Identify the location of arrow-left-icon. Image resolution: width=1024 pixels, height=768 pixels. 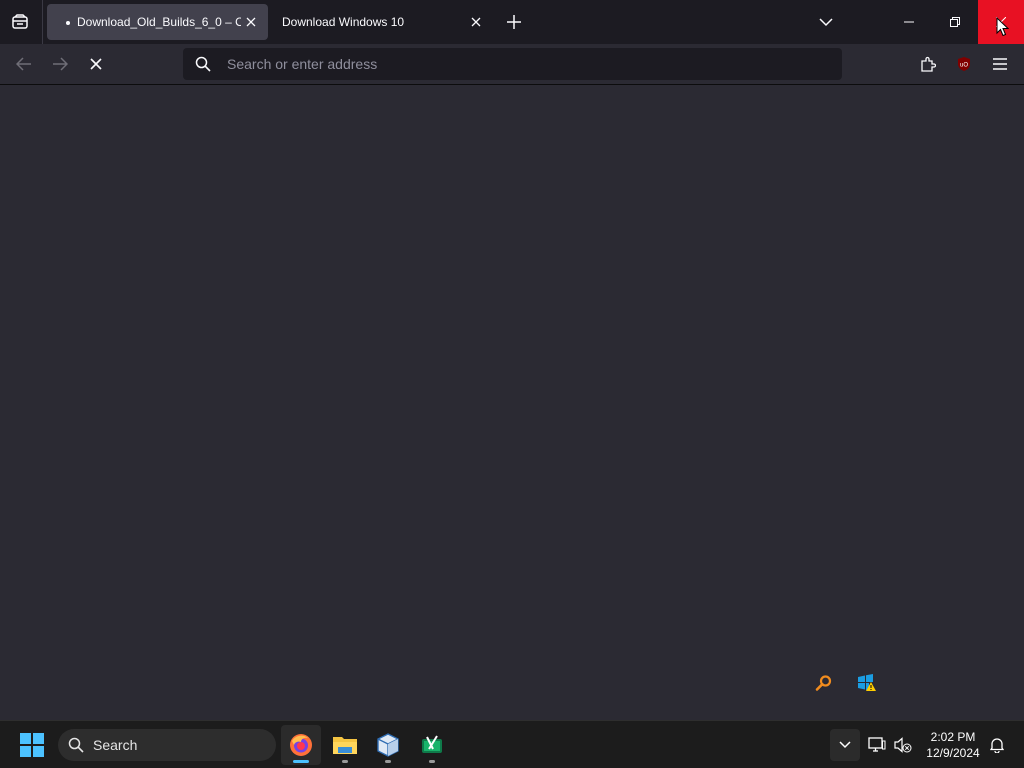
(23, 64).